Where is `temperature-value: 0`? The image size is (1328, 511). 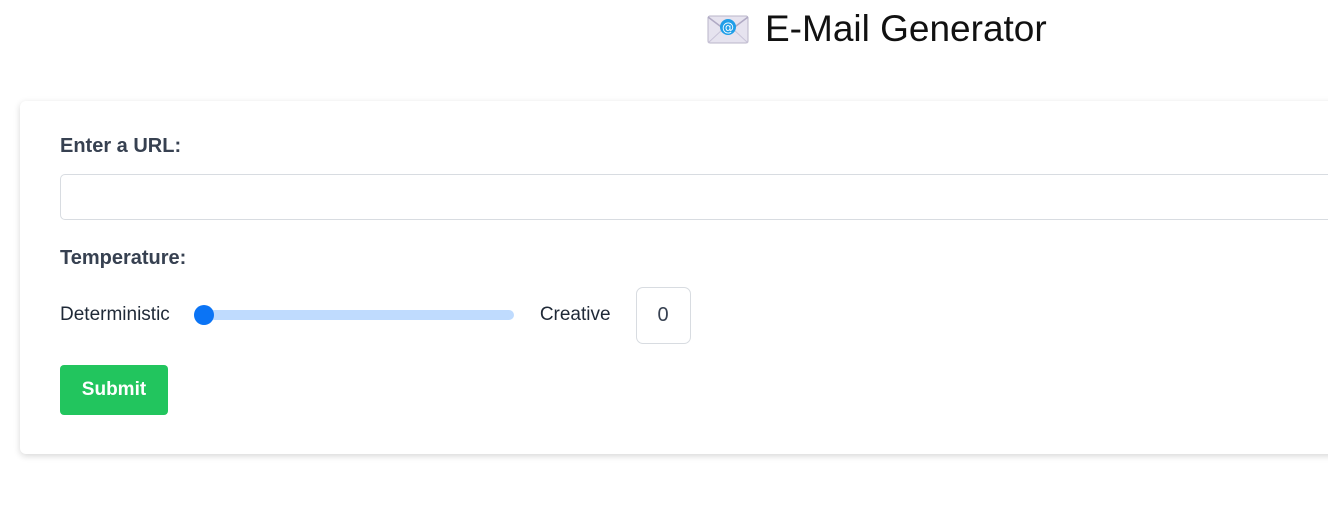
temperature-value: 0 is located at coordinates (663, 315).